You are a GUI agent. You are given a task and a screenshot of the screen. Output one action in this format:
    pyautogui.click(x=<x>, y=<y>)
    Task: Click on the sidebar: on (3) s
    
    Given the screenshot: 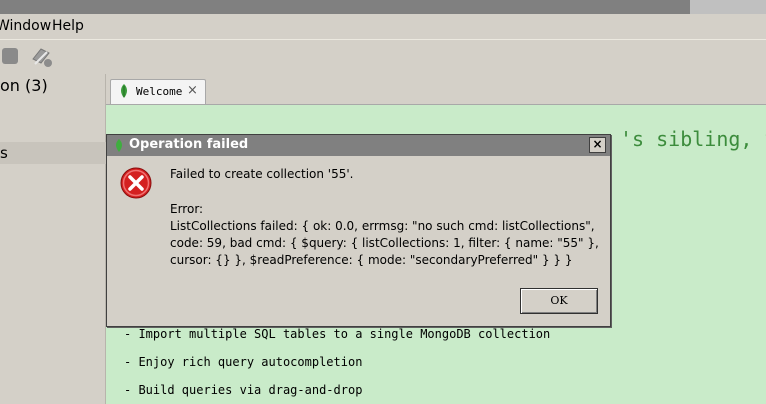 What is the action you would take?
    pyautogui.click(x=53, y=239)
    